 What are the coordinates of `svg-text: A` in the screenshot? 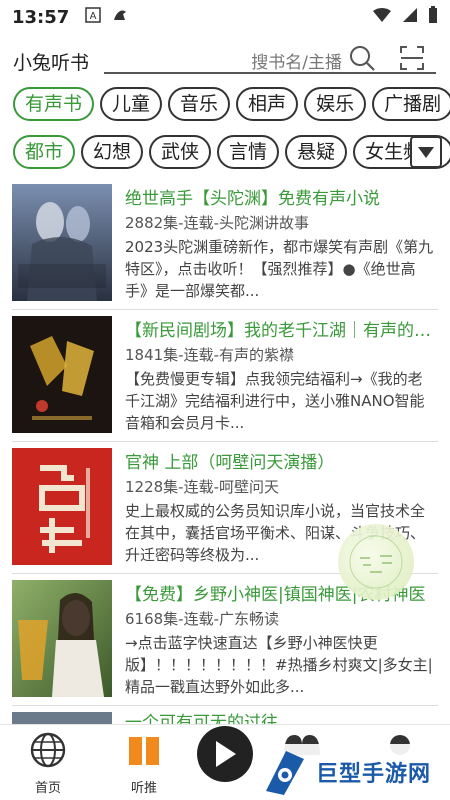 It's located at (93, 16).